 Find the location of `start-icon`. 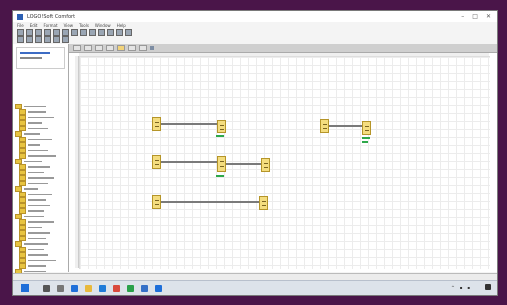

start-icon is located at coordinates (25, 288).